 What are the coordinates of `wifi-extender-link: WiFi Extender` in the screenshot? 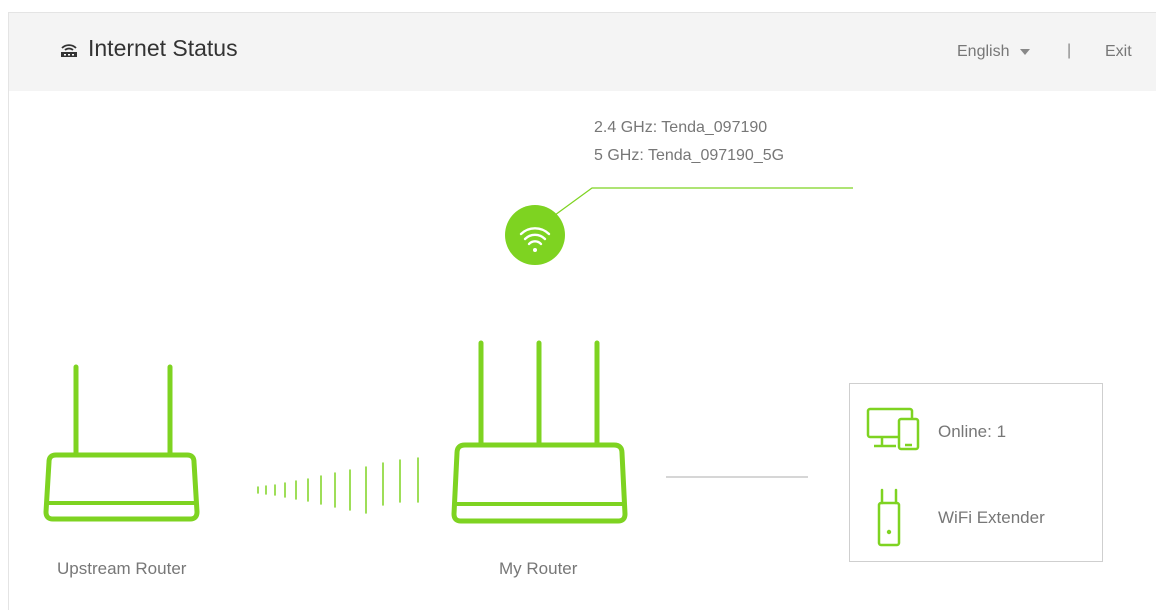 It's located at (991, 518).